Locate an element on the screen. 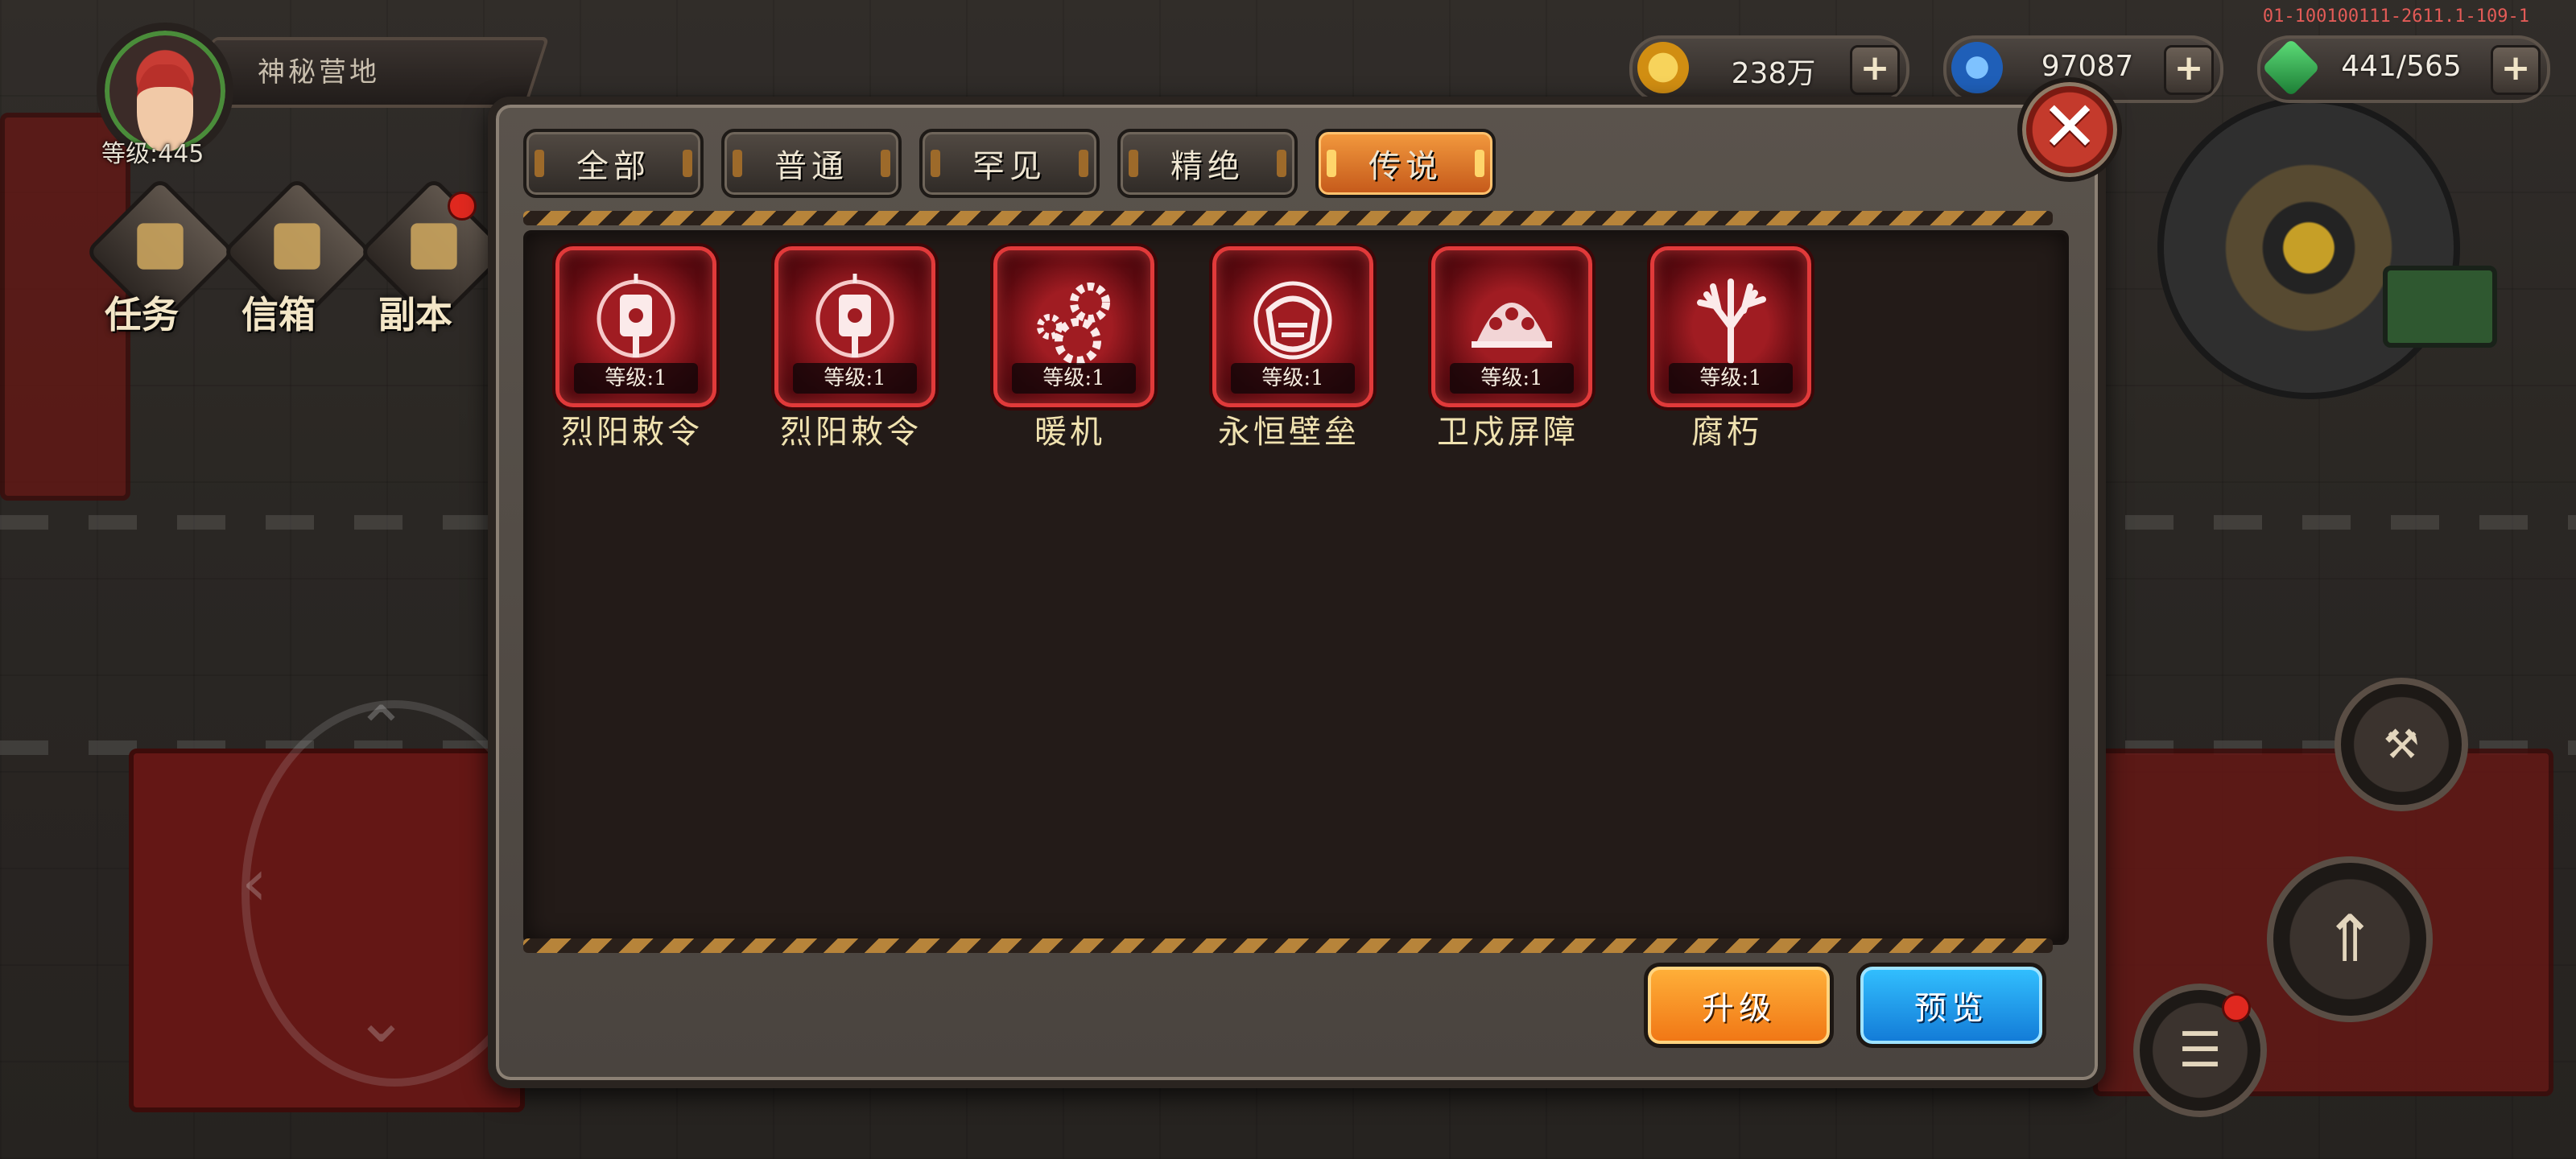 The width and height of the screenshot is (2576, 1159). barrier-sphere-icon is located at coordinates (1512, 325).